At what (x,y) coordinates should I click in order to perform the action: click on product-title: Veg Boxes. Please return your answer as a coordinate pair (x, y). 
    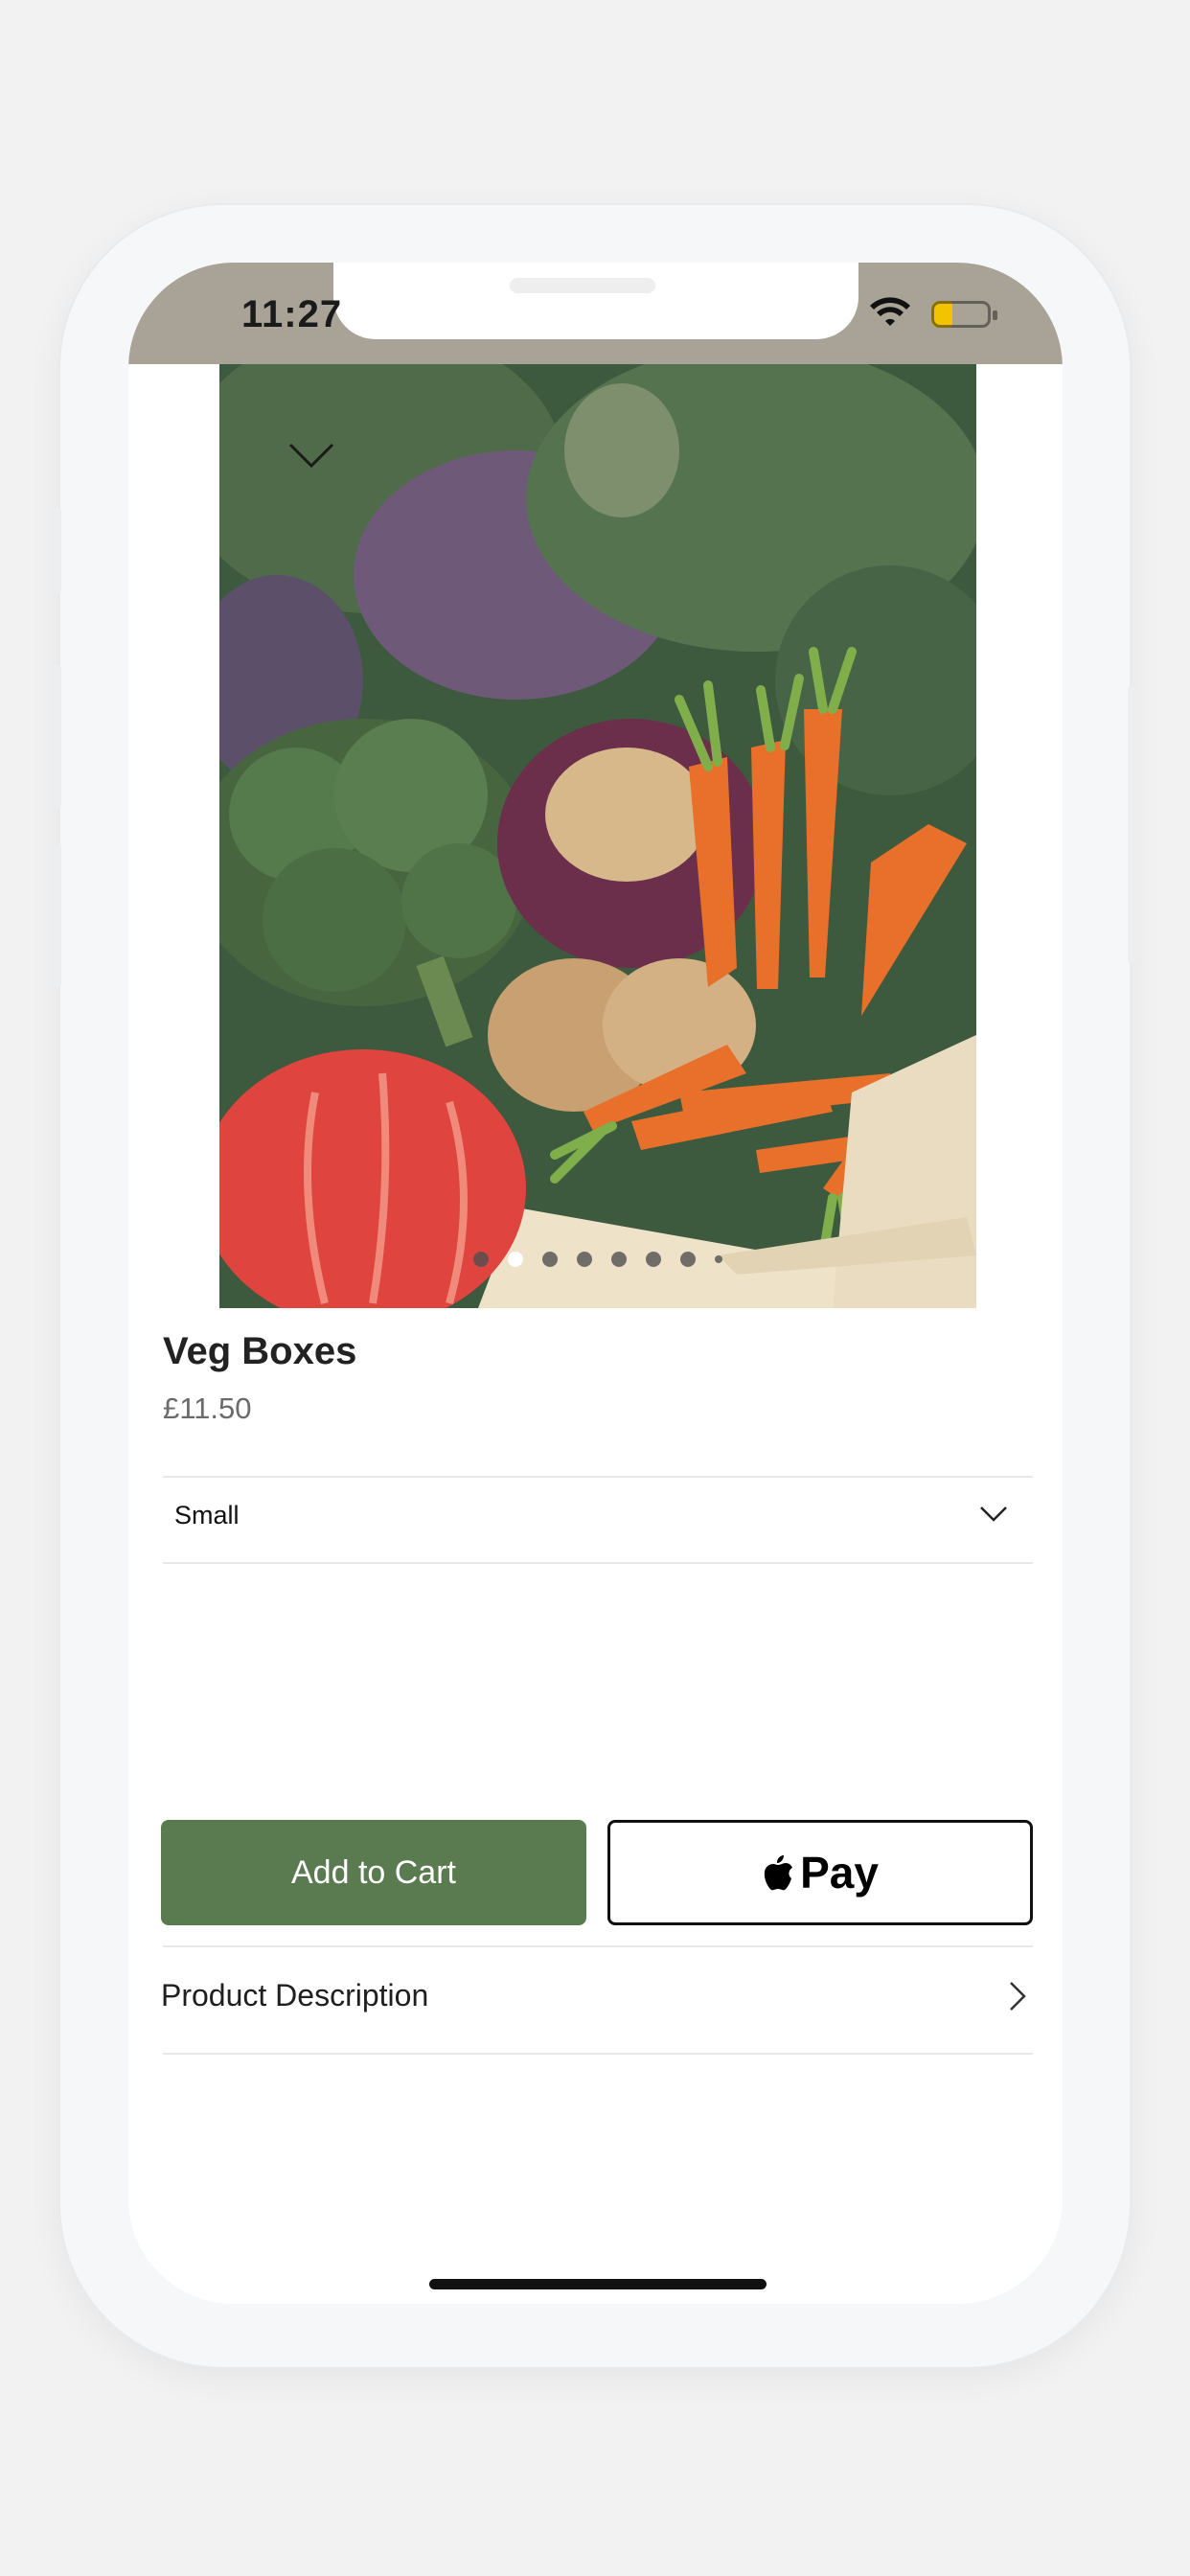
    Looking at the image, I should click on (260, 1351).